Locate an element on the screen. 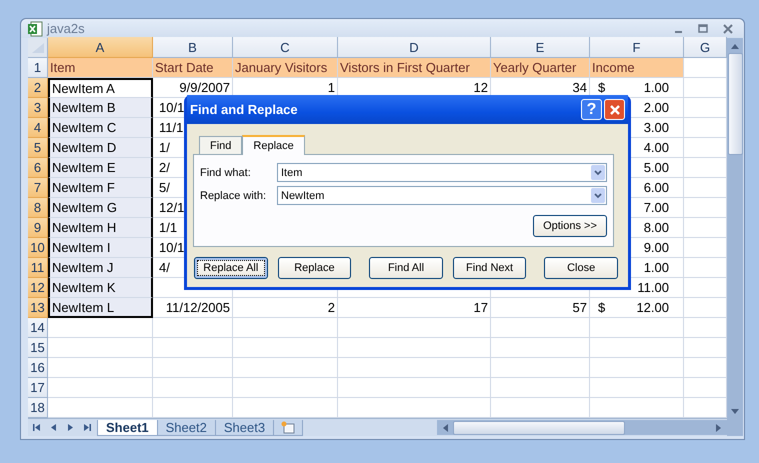 The image size is (759, 463). row-header: 4 is located at coordinates (38, 128).